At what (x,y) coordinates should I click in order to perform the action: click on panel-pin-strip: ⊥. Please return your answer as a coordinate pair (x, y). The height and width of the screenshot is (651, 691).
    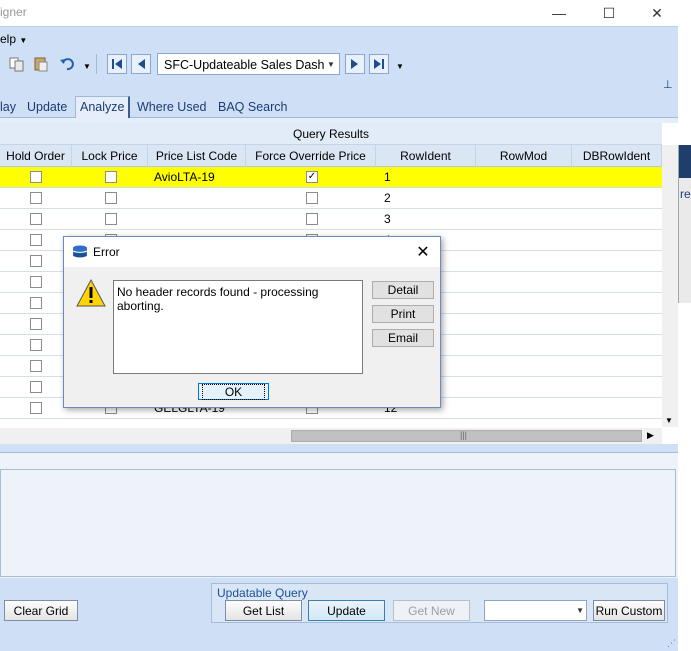
    Looking at the image, I should click on (339, 85).